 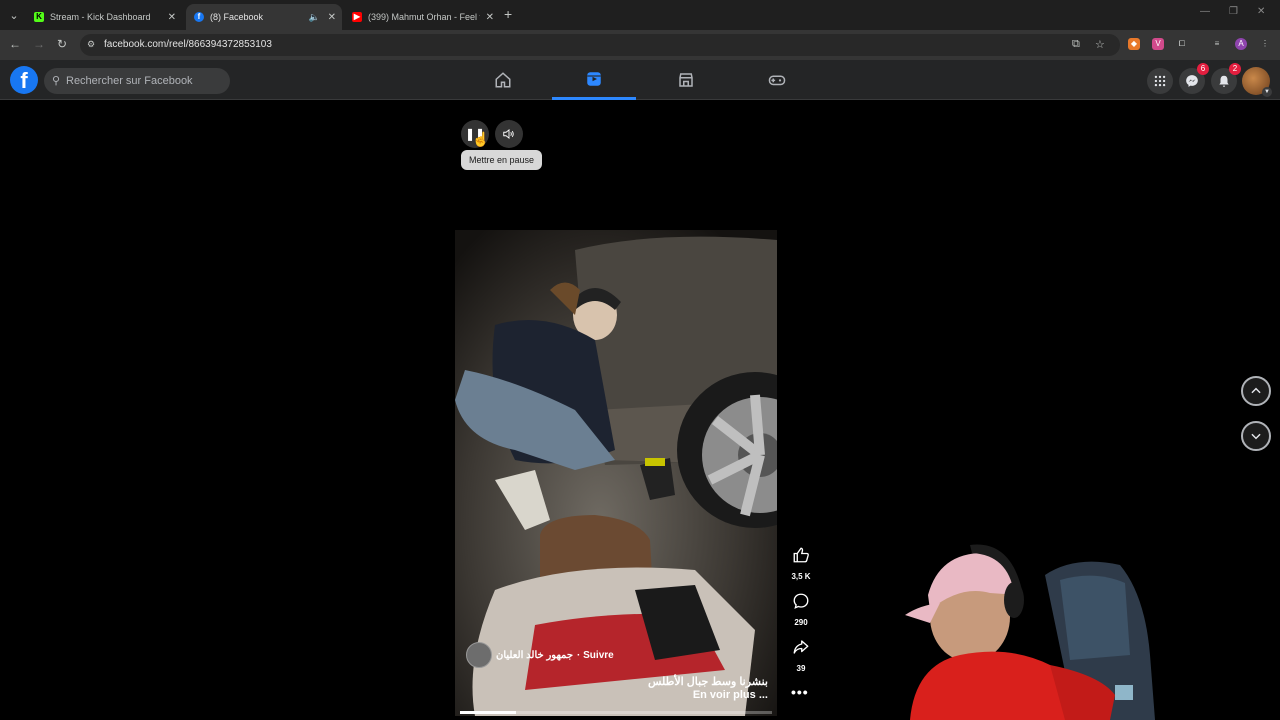 I want to click on extension-shield-icon: V, so click(x=1158, y=44).